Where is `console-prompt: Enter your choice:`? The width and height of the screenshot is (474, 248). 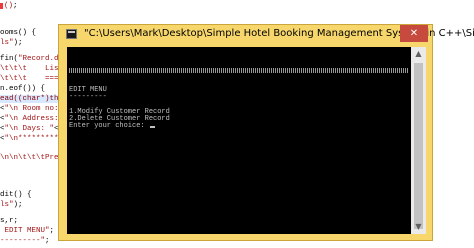 console-prompt: Enter your choice: is located at coordinates (109, 126).